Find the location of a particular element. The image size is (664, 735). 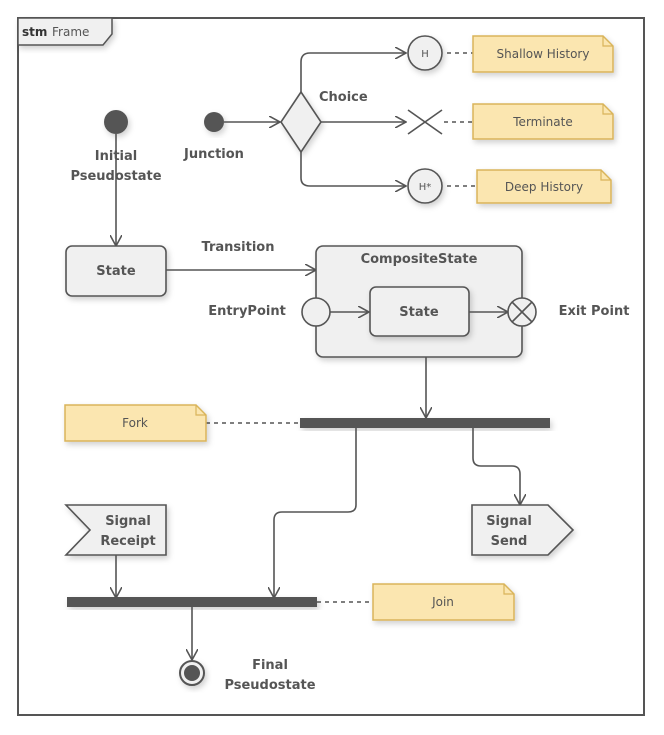

signal-receipt-line1: Signal is located at coordinates (128, 521).